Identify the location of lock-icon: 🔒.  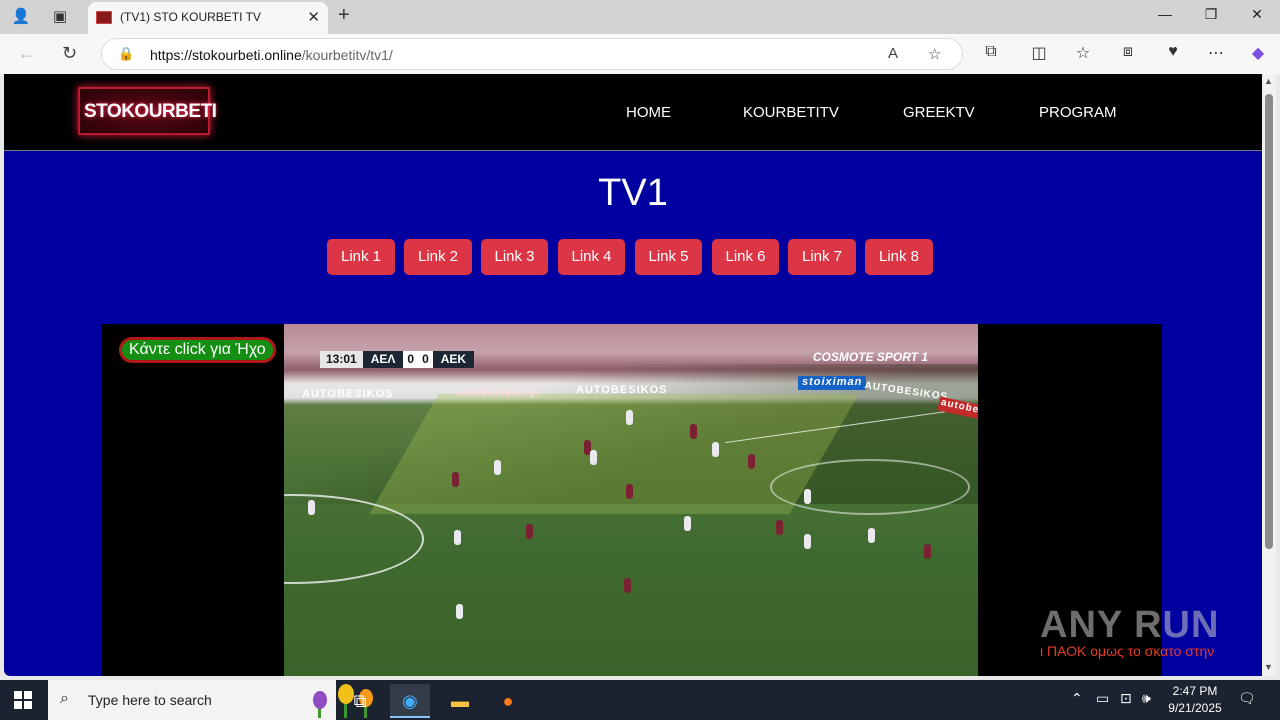
(126, 54).